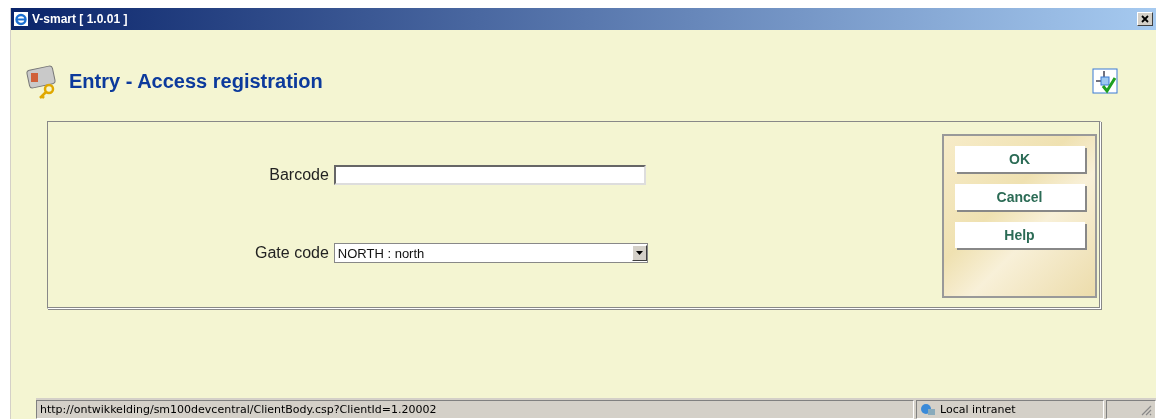 This screenshot has height=419, width=1156. Describe the element at coordinates (292, 253) in the screenshot. I see `field-label: Gate code` at that location.